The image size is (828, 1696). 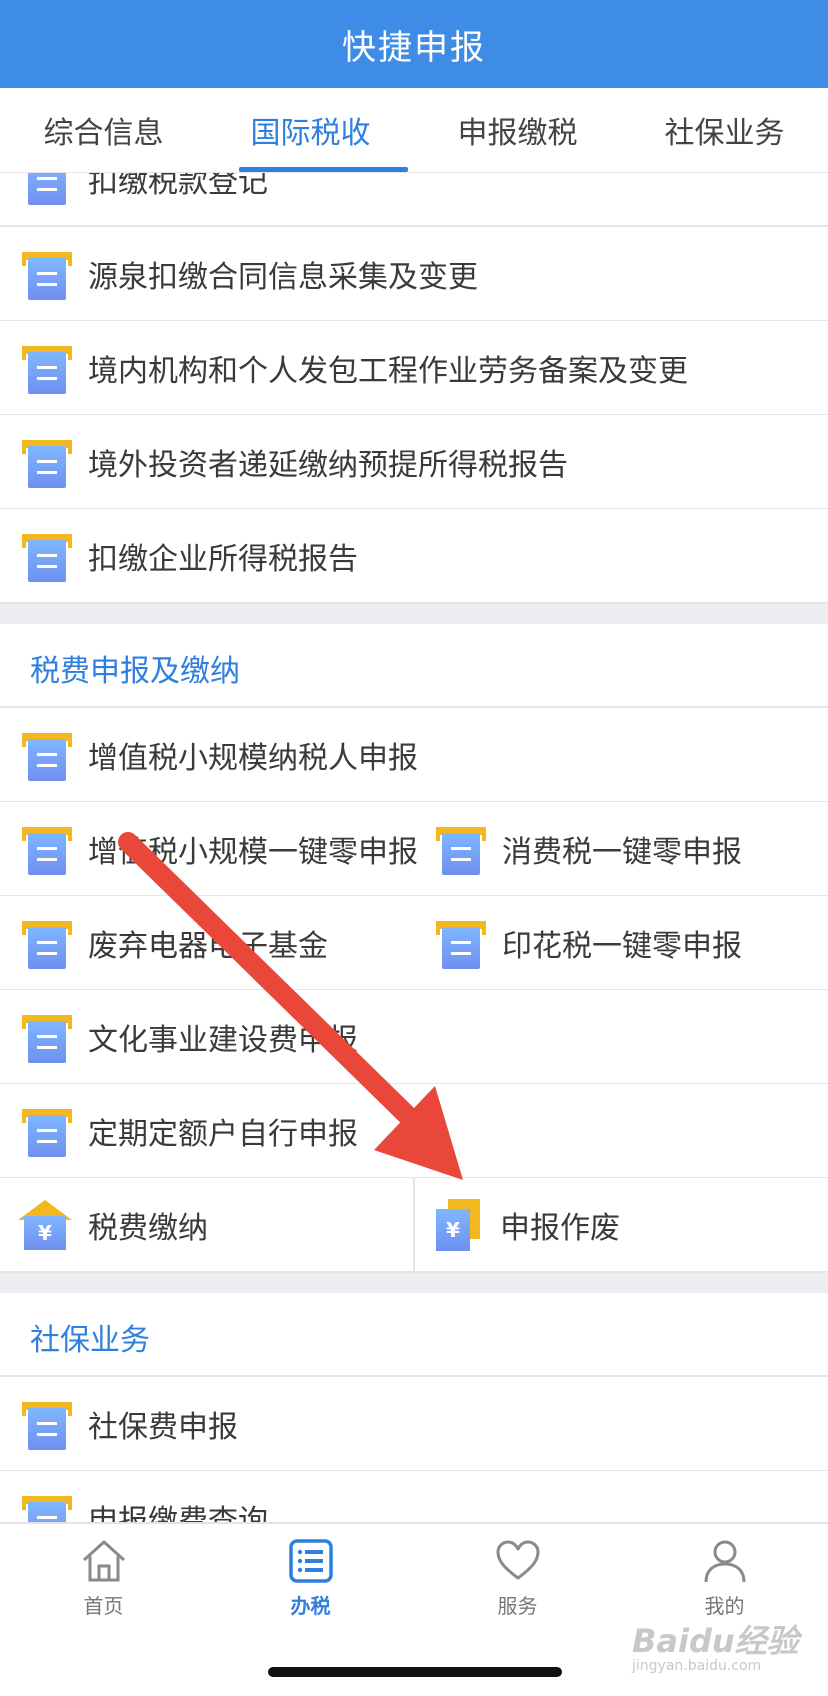 What do you see at coordinates (209, 848) in the screenshot?
I see `grid-item-vat-zero-declaration: 增值税小规模一键零申报` at bounding box center [209, 848].